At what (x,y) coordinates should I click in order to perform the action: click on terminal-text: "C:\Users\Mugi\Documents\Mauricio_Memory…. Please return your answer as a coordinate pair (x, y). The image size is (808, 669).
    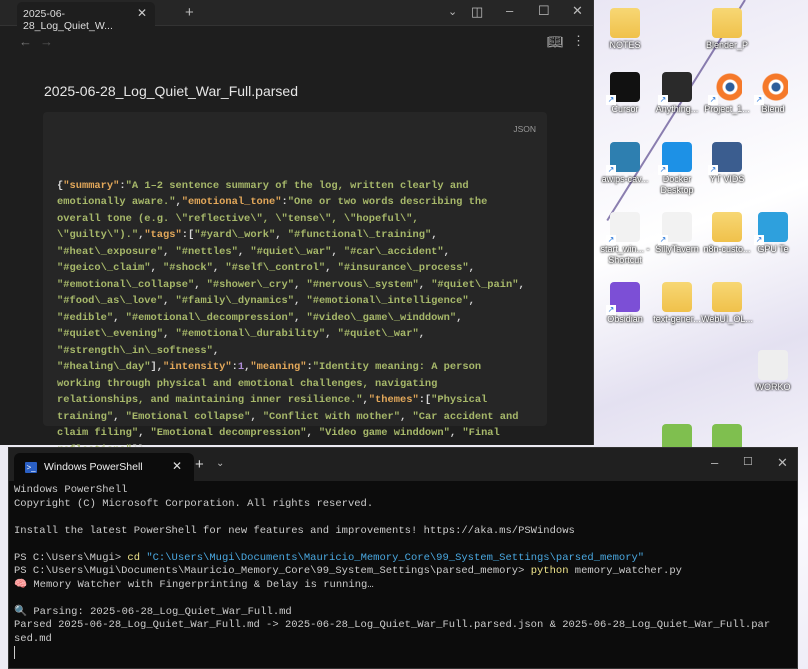
    Looking at the image, I should click on (395, 557).